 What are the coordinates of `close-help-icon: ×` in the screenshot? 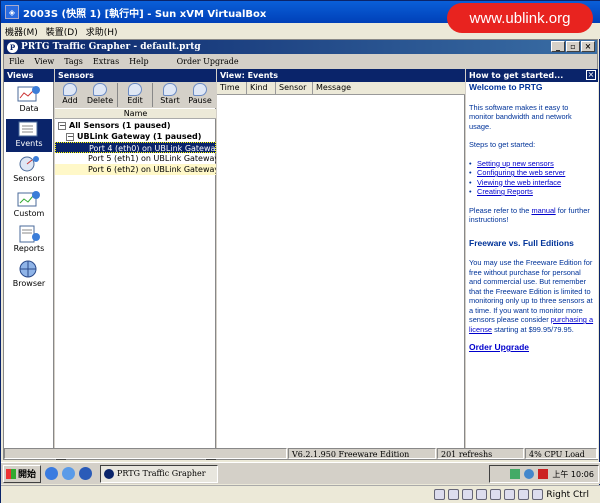 It's located at (591, 75).